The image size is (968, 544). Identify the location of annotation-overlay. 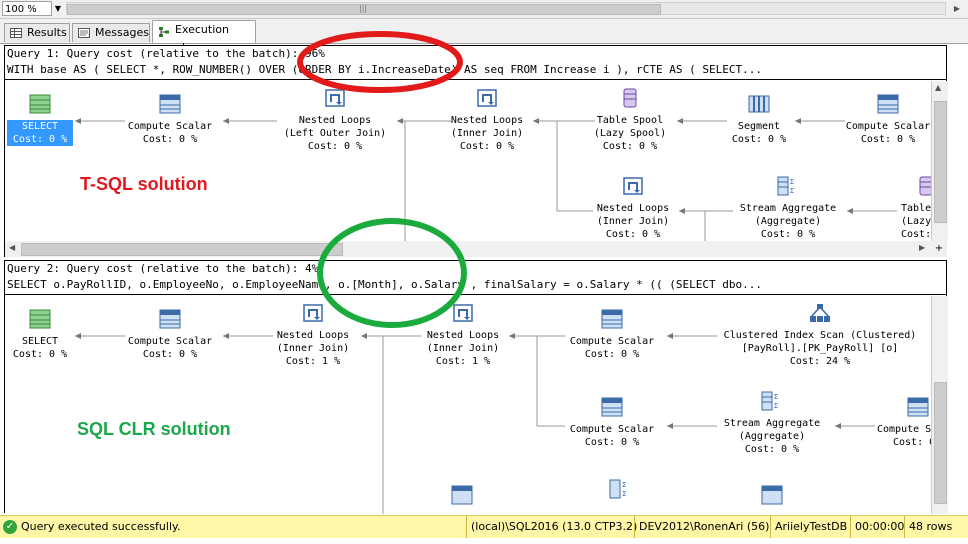
(382, 179).